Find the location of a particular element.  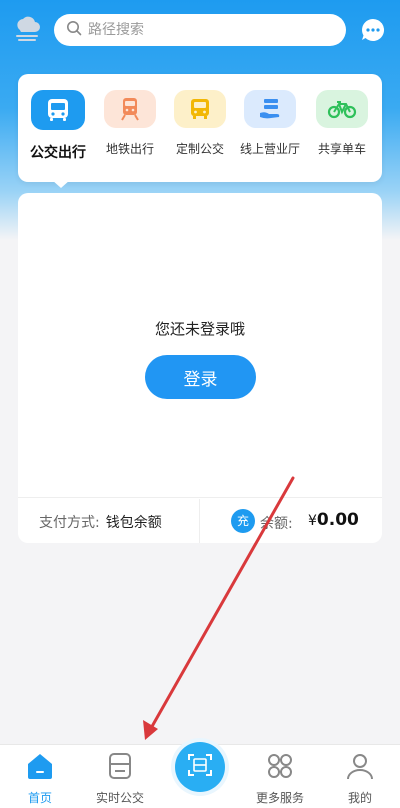

tab-label: 更多服务 is located at coordinates (279, 798).